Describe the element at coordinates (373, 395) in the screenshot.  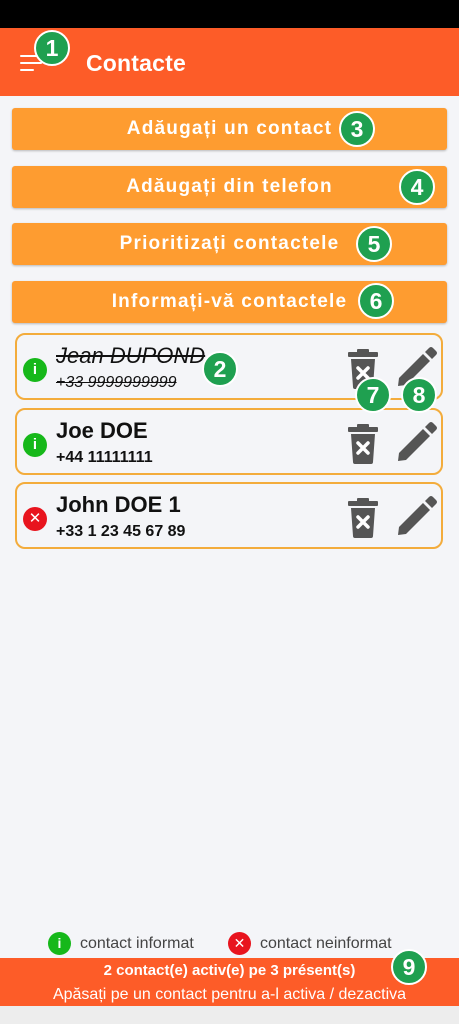
I see `annotation-badge: 7` at that location.